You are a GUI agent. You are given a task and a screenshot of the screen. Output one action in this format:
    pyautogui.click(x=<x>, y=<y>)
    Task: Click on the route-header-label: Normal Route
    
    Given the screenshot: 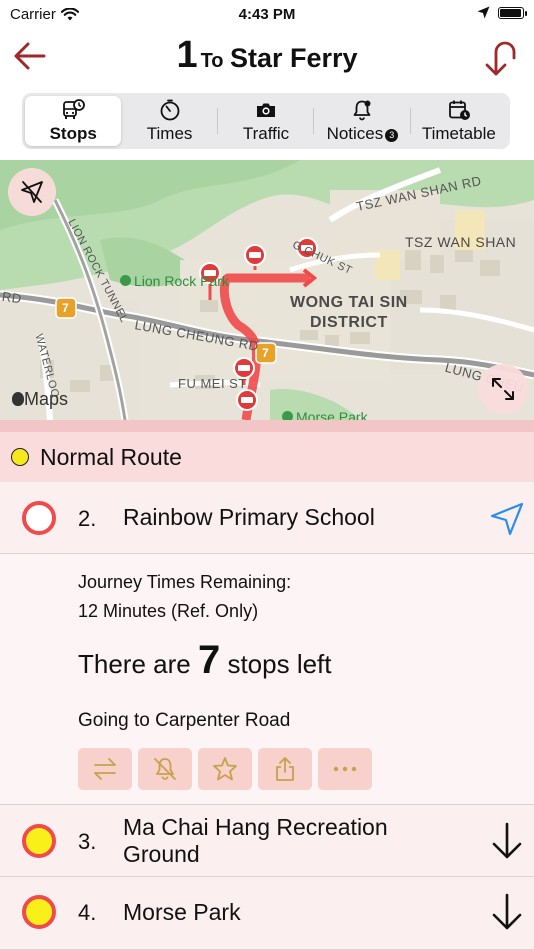 What is the action you would take?
    pyautogui.click(x=111, y=456)
    